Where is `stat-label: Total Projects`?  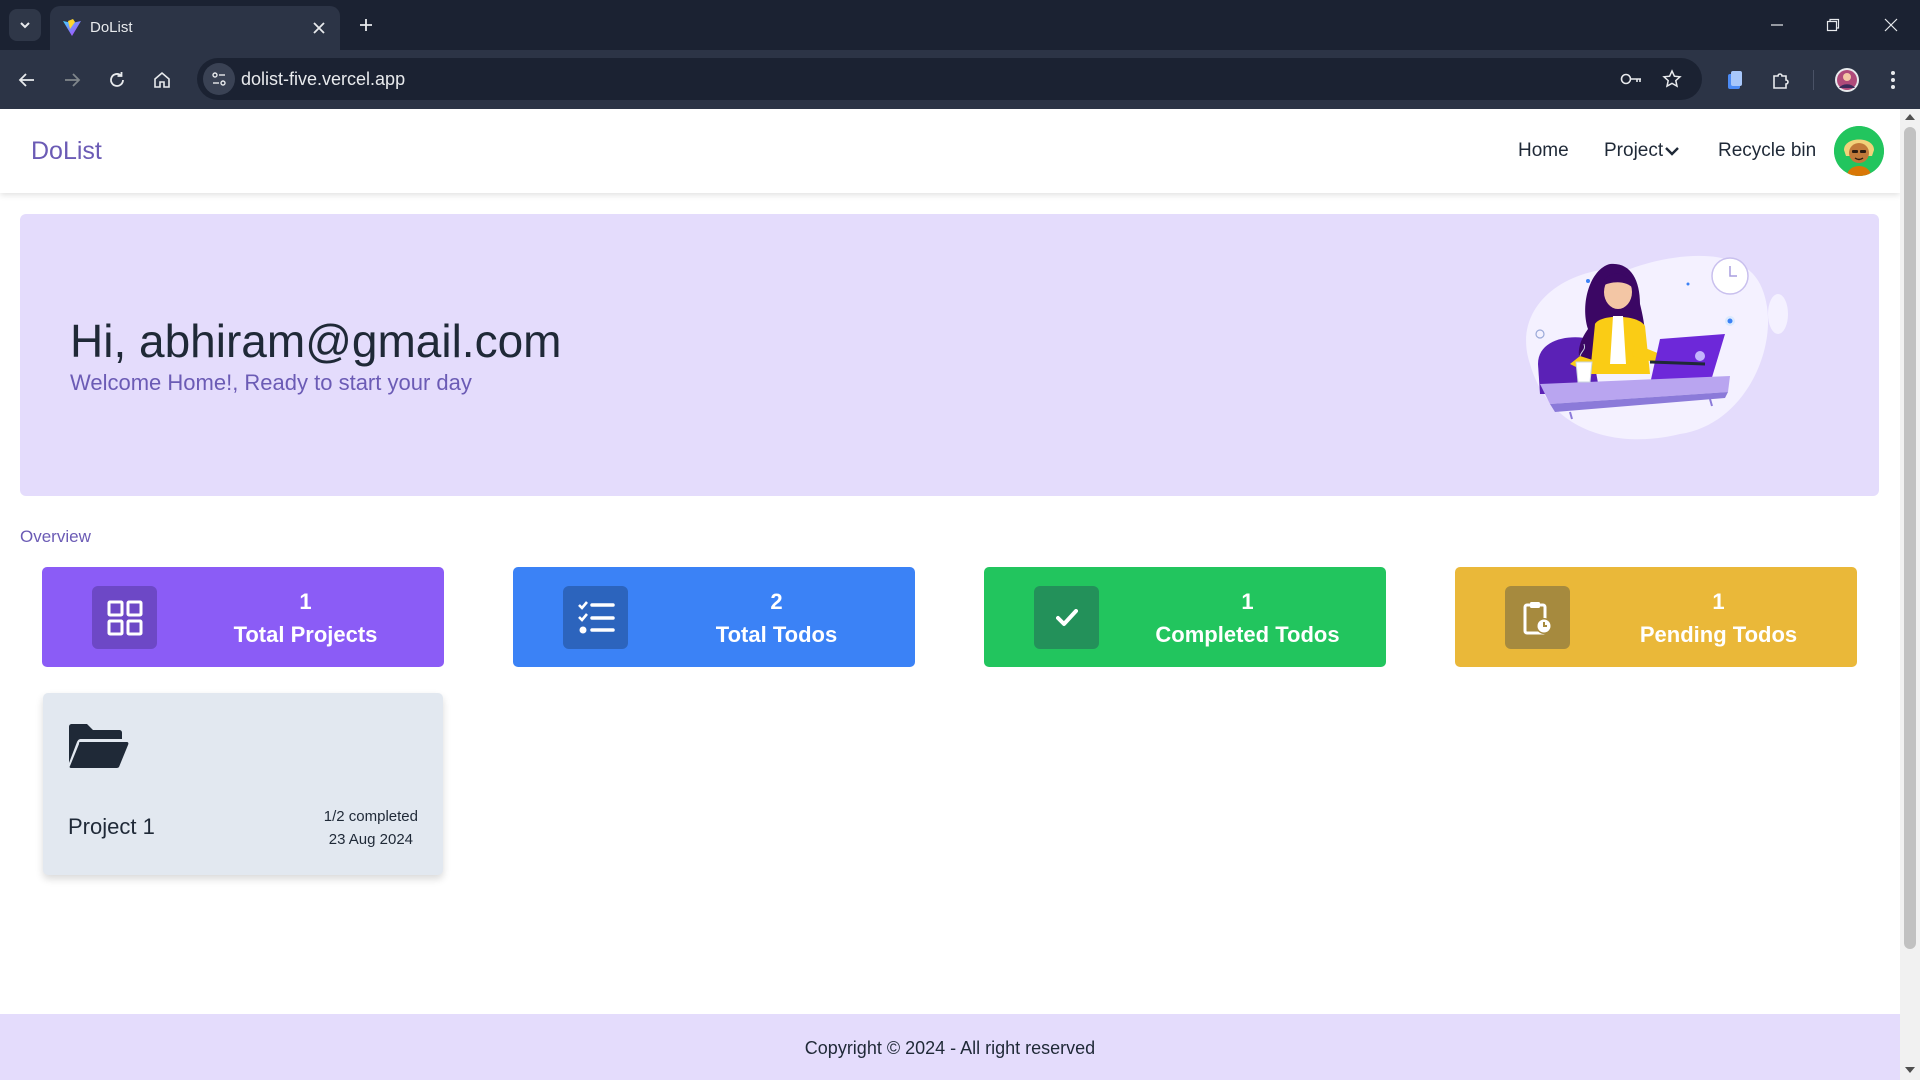 stat-label: Total Projects is located at coordinates (305, 634).